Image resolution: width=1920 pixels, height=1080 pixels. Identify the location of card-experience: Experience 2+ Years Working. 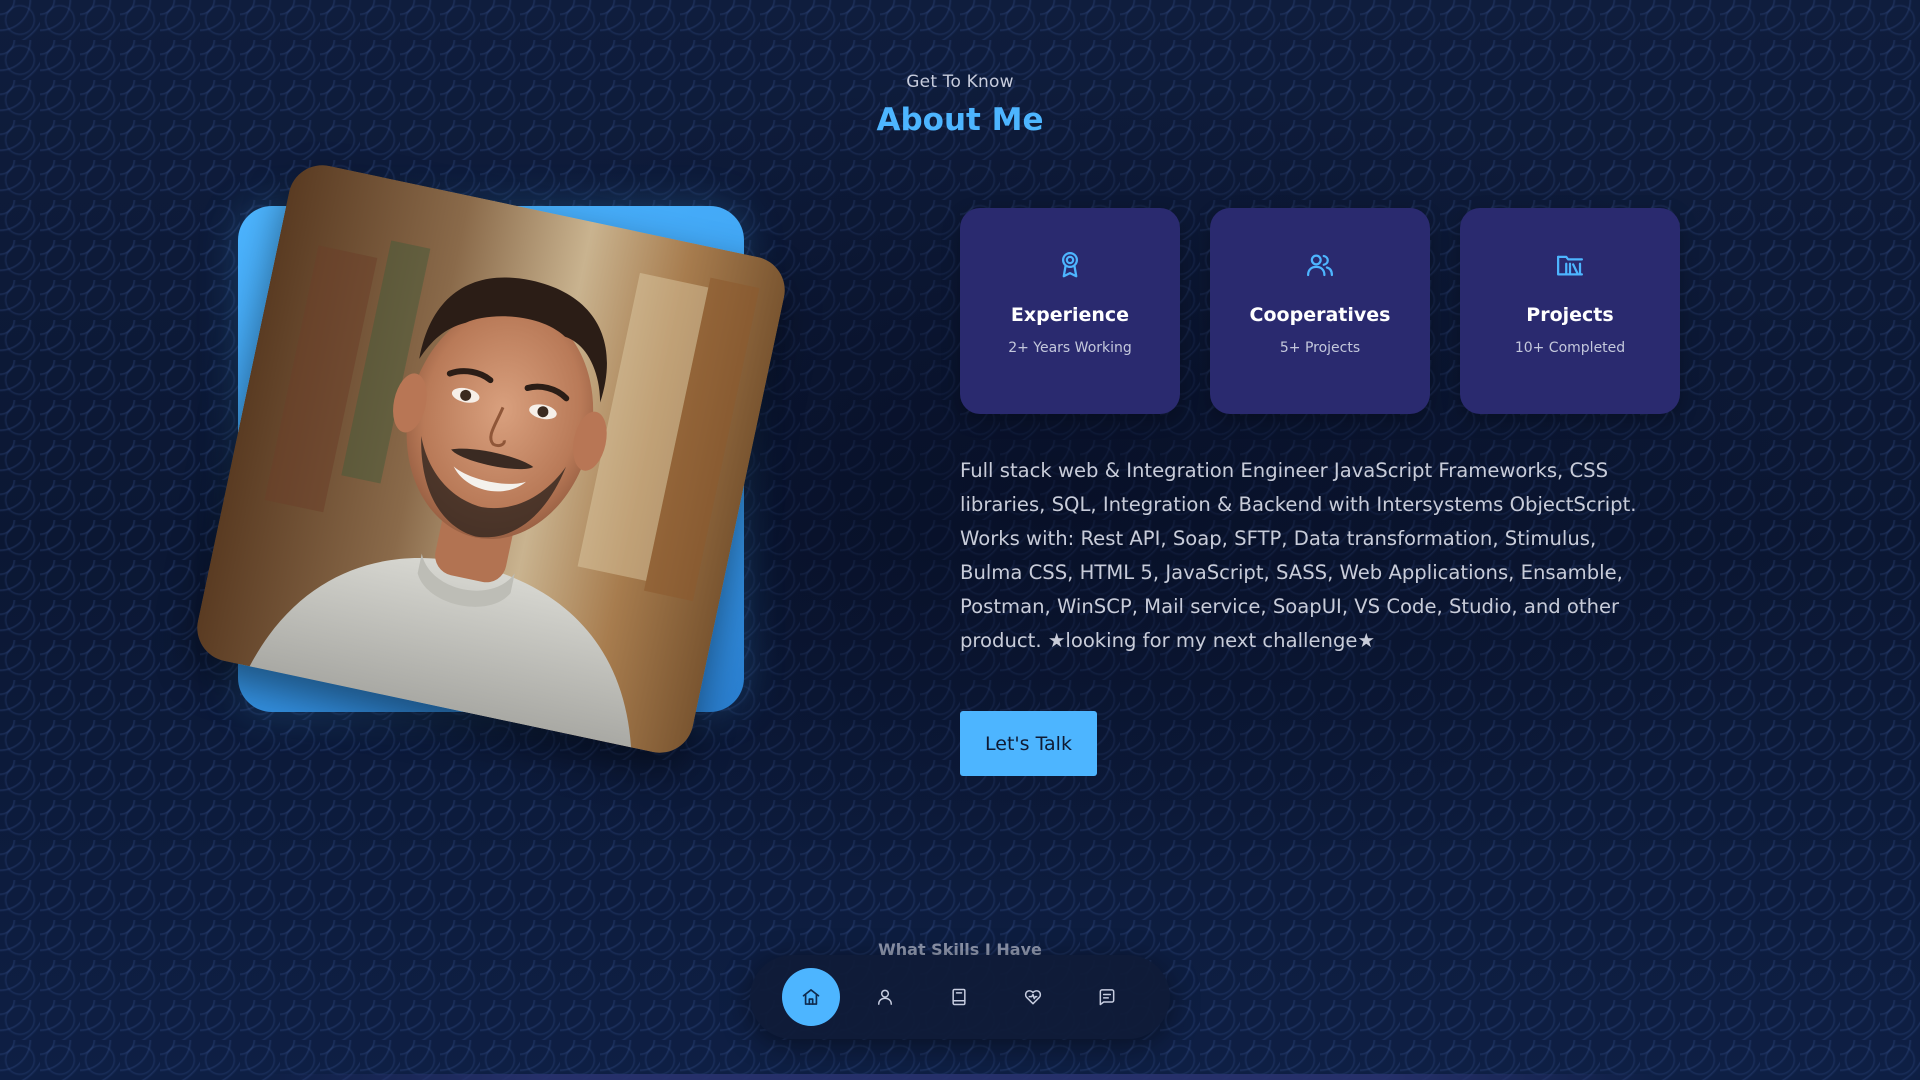
(1070, 311).